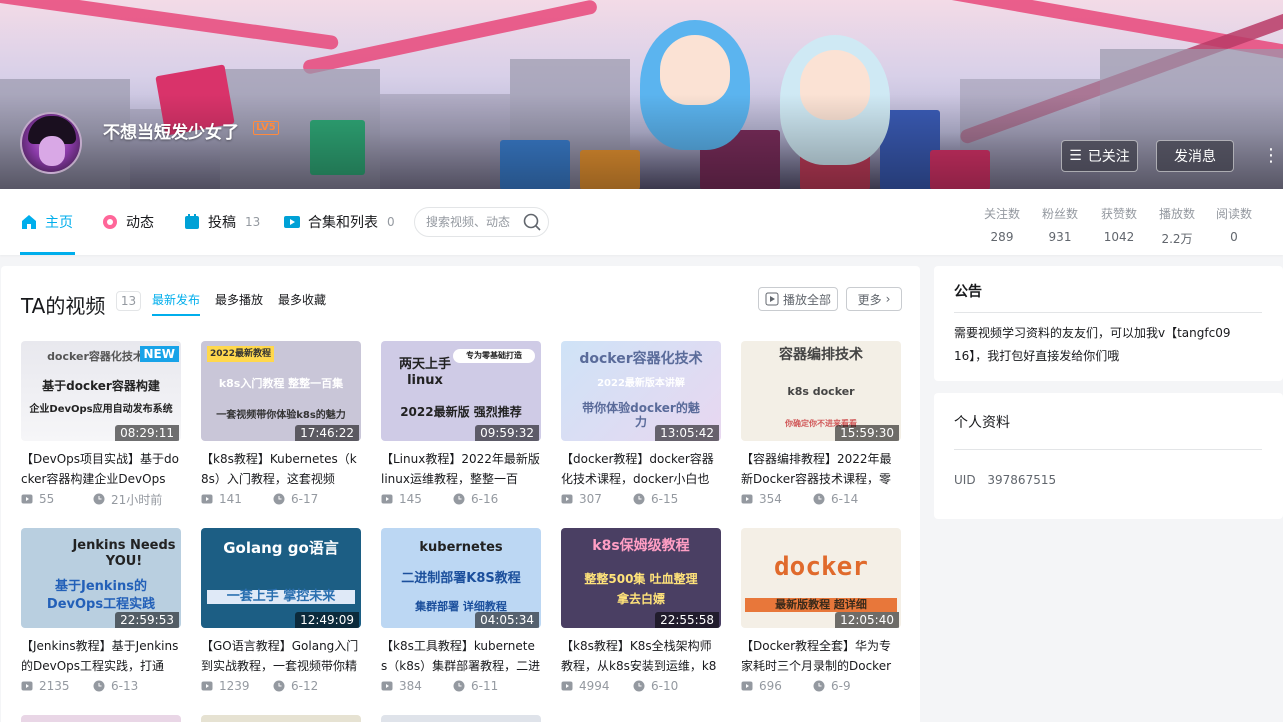  What do you see at coordinates (281, 656) in the screenshot?
I see `video-title: 【GO语言教程】Golang入门到实战教程，一套视频带你精` at bounding box center [281, 656].